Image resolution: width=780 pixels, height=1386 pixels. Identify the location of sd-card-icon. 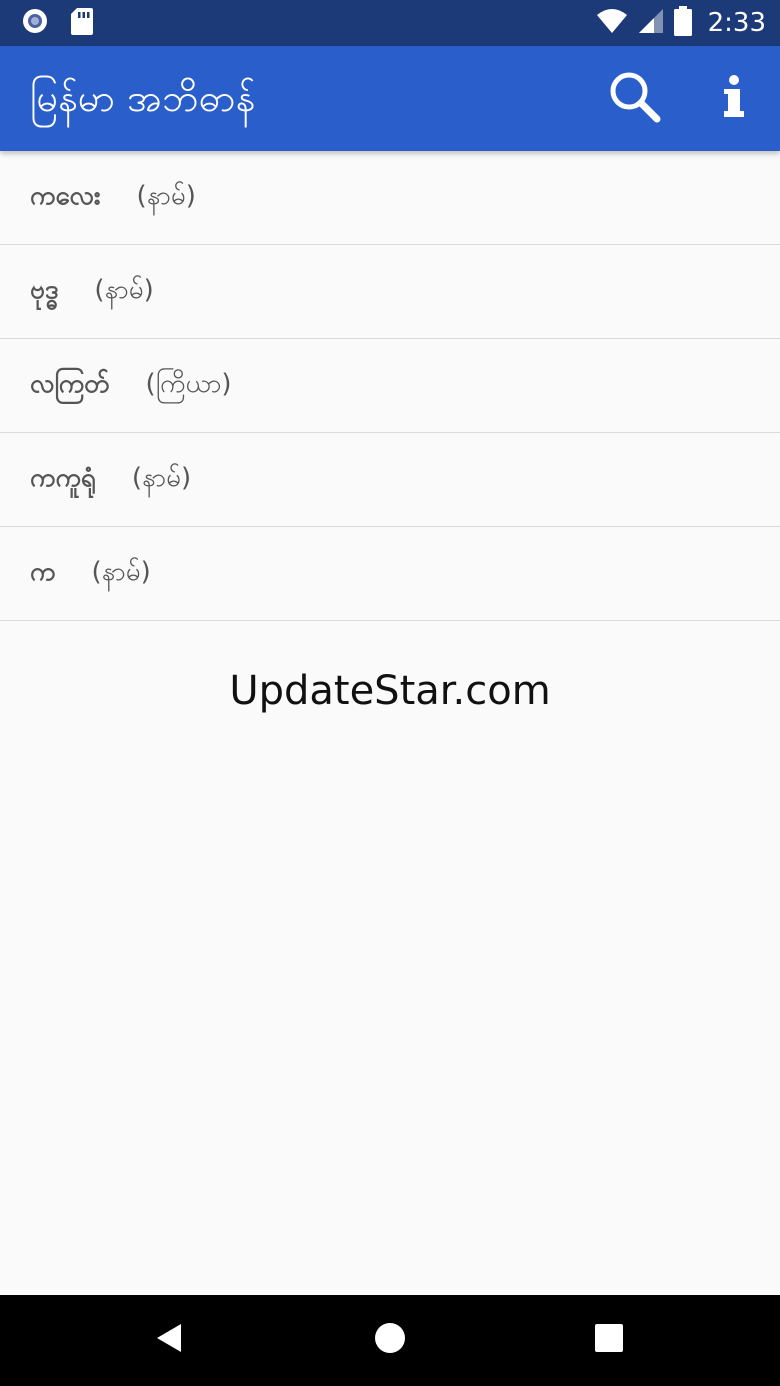
(82, 23).